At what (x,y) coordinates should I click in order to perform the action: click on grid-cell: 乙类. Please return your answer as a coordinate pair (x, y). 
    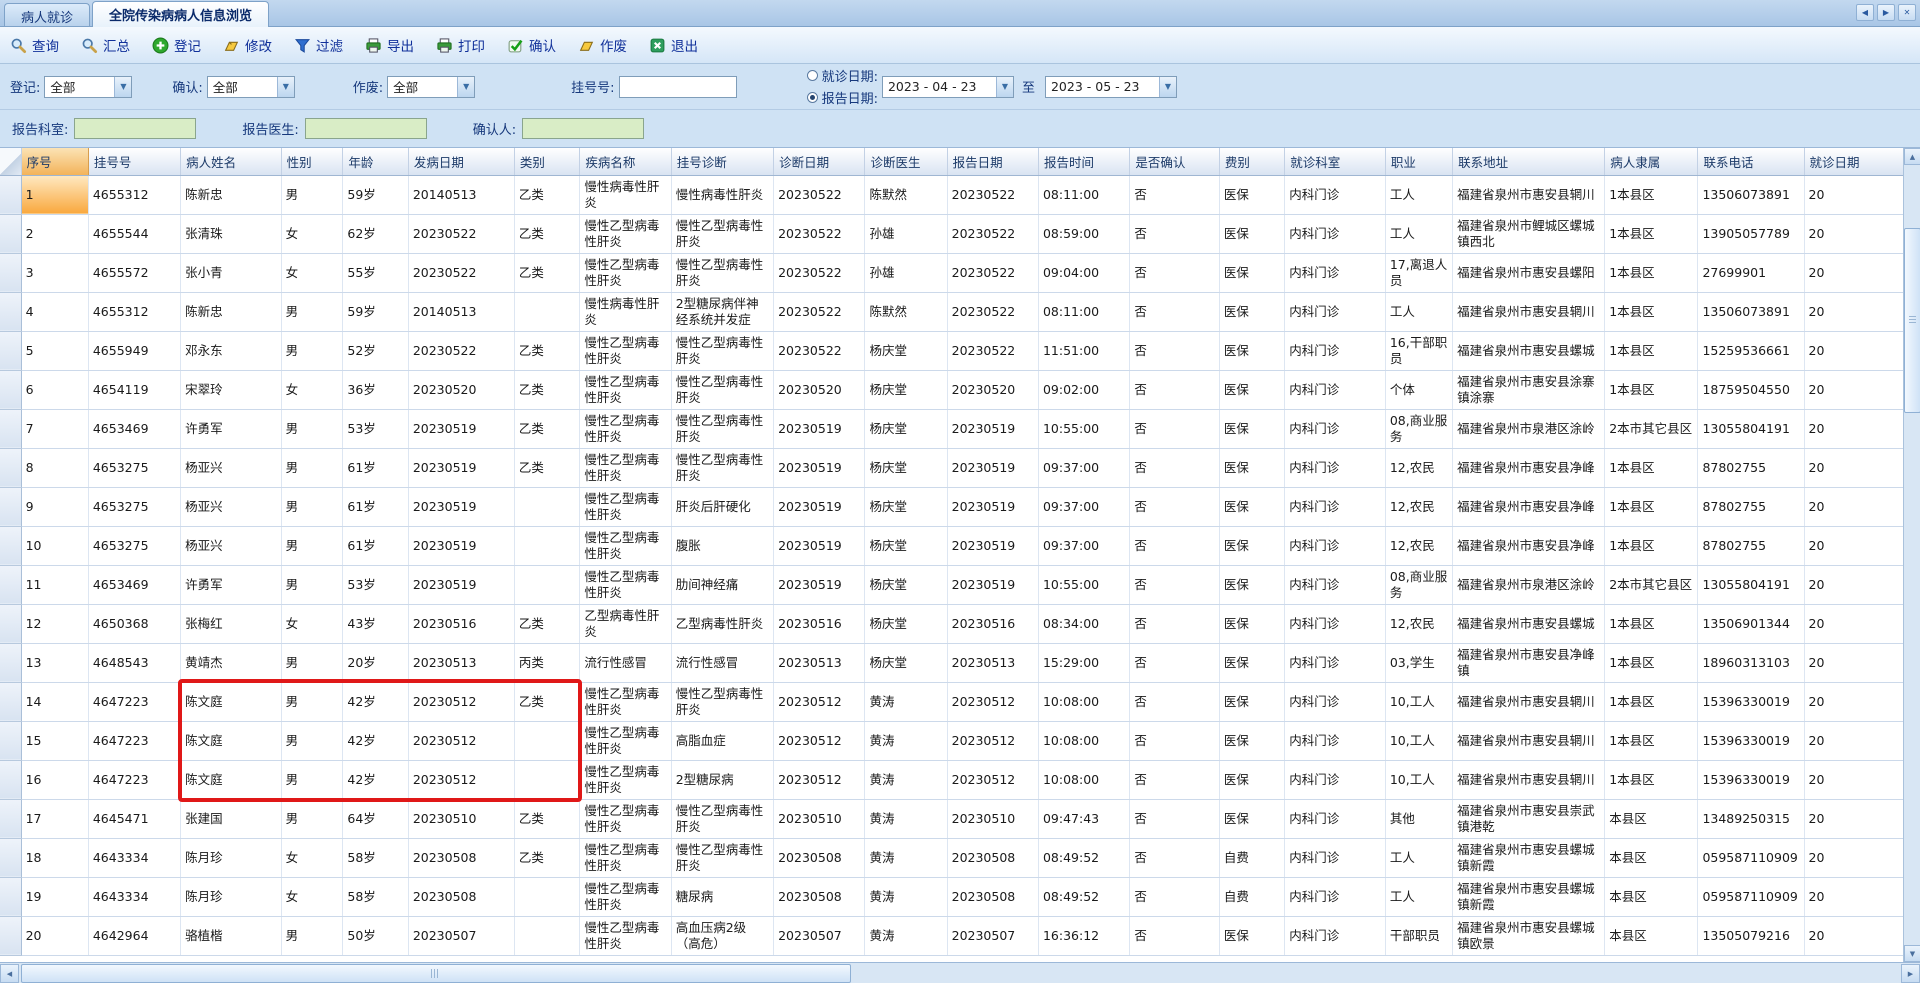
    Looking at the image, I should click on (547, 624).